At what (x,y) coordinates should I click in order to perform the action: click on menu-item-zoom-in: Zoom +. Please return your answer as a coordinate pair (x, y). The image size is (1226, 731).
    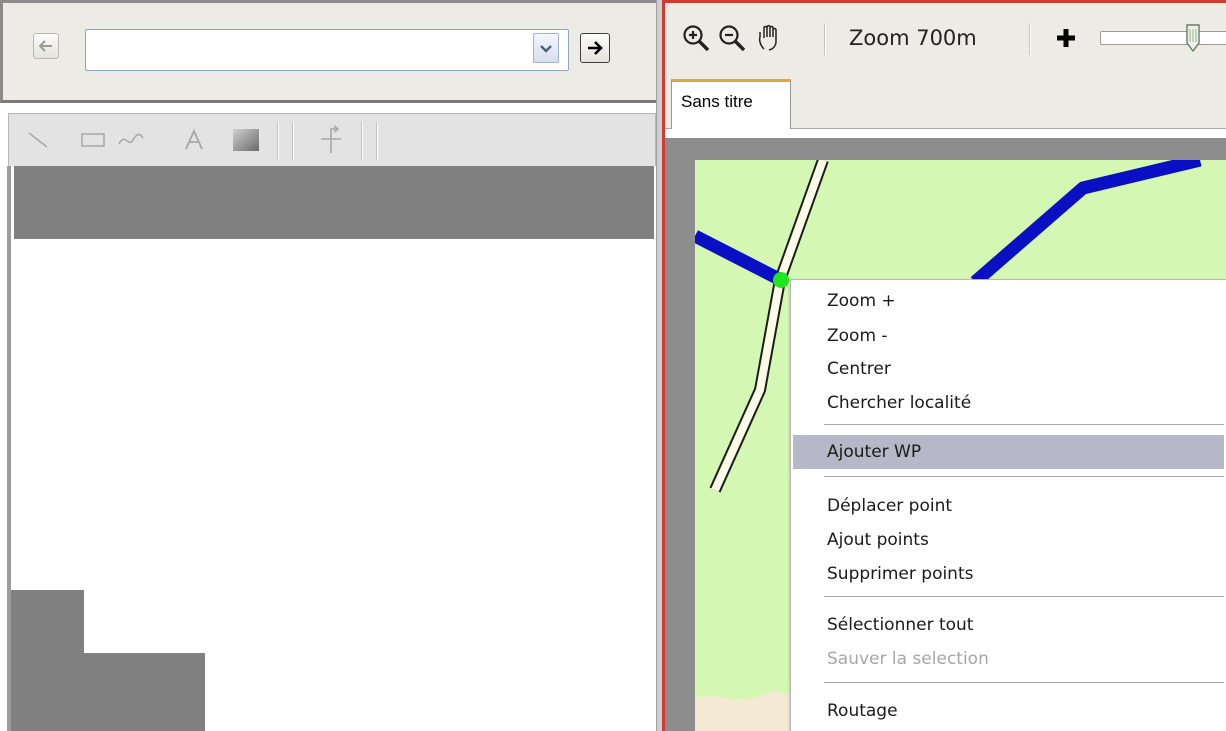
    Looking at the image, I should click on (1008, 301).